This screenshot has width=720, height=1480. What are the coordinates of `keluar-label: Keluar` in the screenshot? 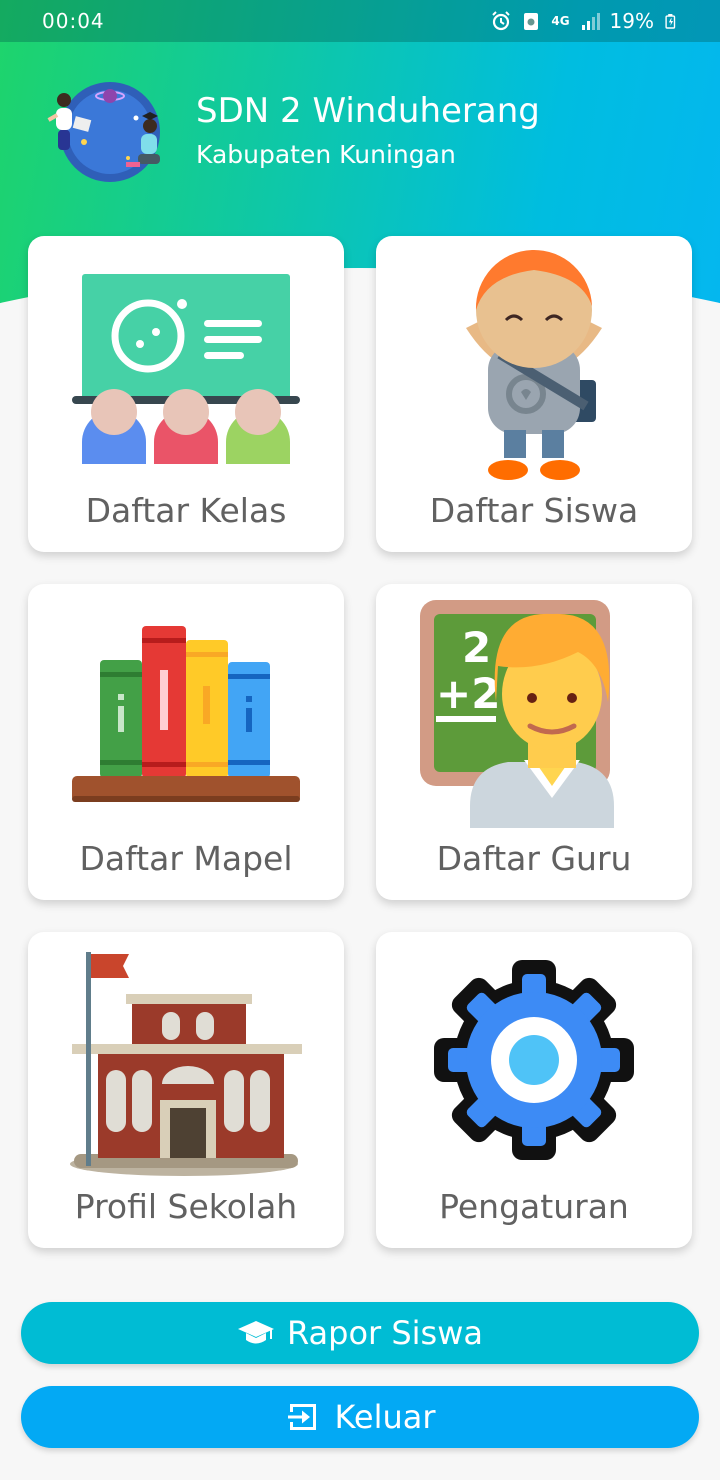 It's located at (385, 1417).